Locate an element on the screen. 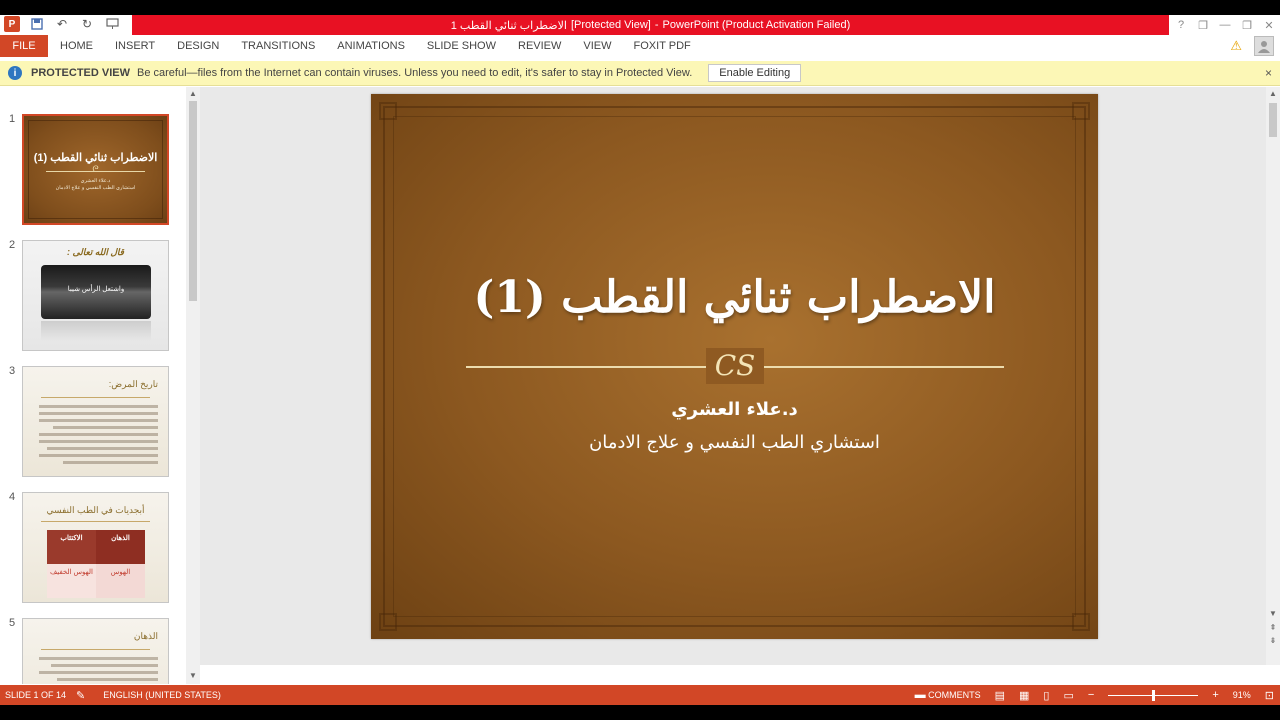  language-indicator: ENGLISH (UNITED STATES) is located at coordinates (162, 695).